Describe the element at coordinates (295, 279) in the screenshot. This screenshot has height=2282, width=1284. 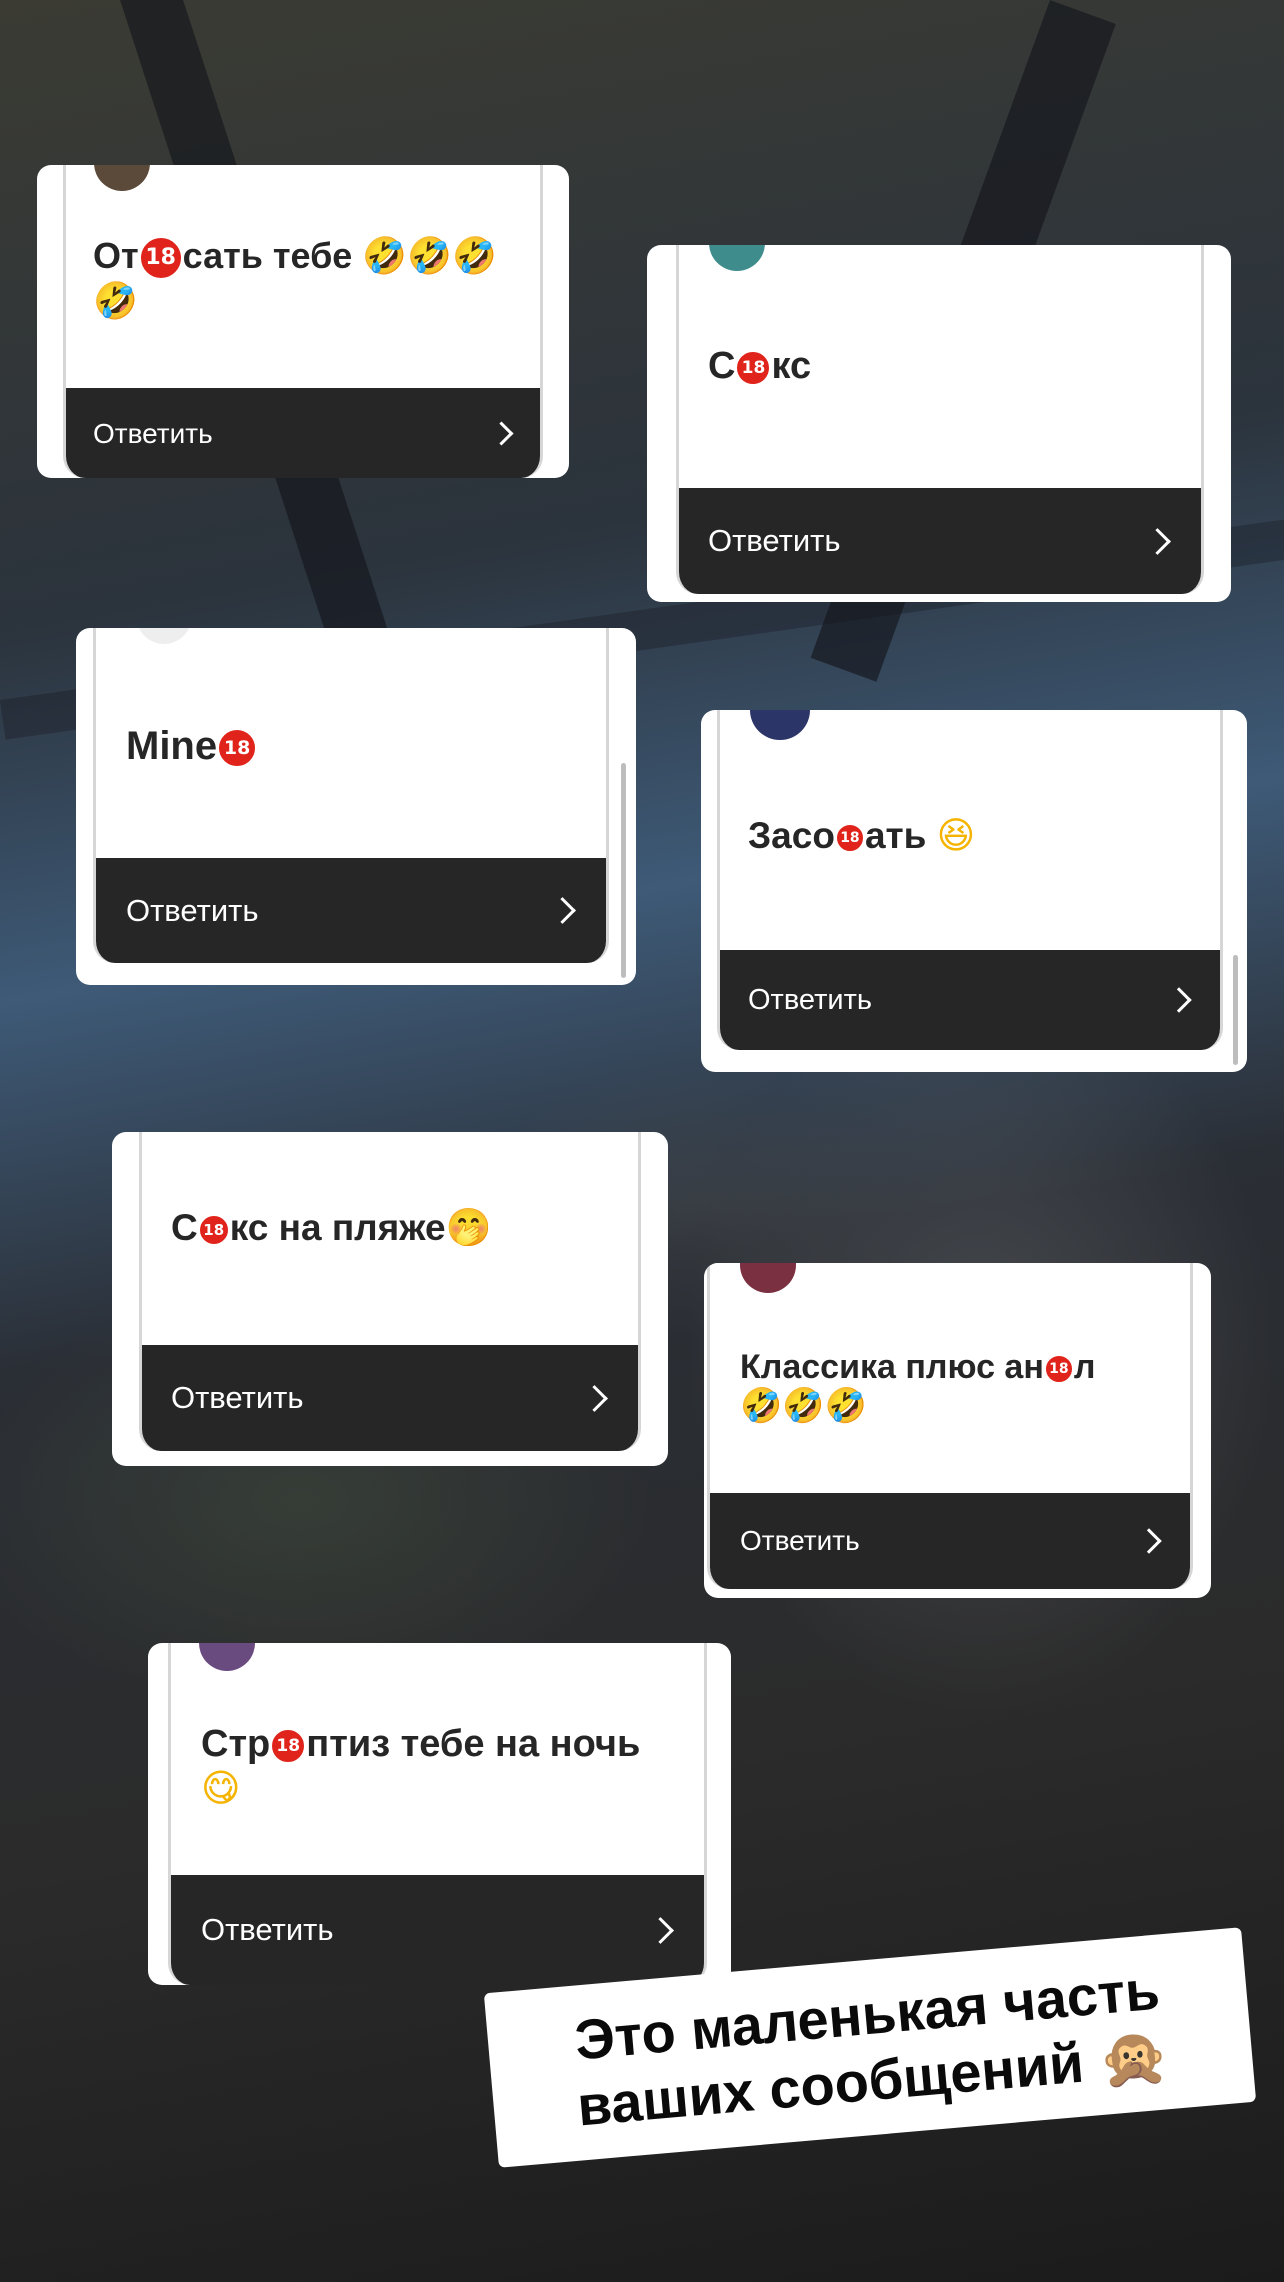
I see `message-text: От 18 сать тебе 🤣🤣🤣🤣` at that location.